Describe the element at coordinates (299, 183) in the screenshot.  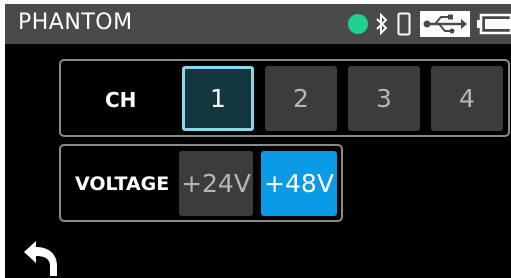
I see `voltage-48v-button: +48V` at that location.